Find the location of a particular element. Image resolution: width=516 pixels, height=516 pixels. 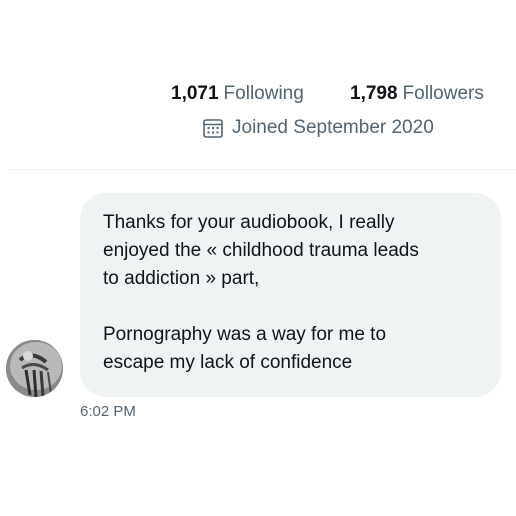

following-stat: 1,071 Following is located at coordinates (237, 94).